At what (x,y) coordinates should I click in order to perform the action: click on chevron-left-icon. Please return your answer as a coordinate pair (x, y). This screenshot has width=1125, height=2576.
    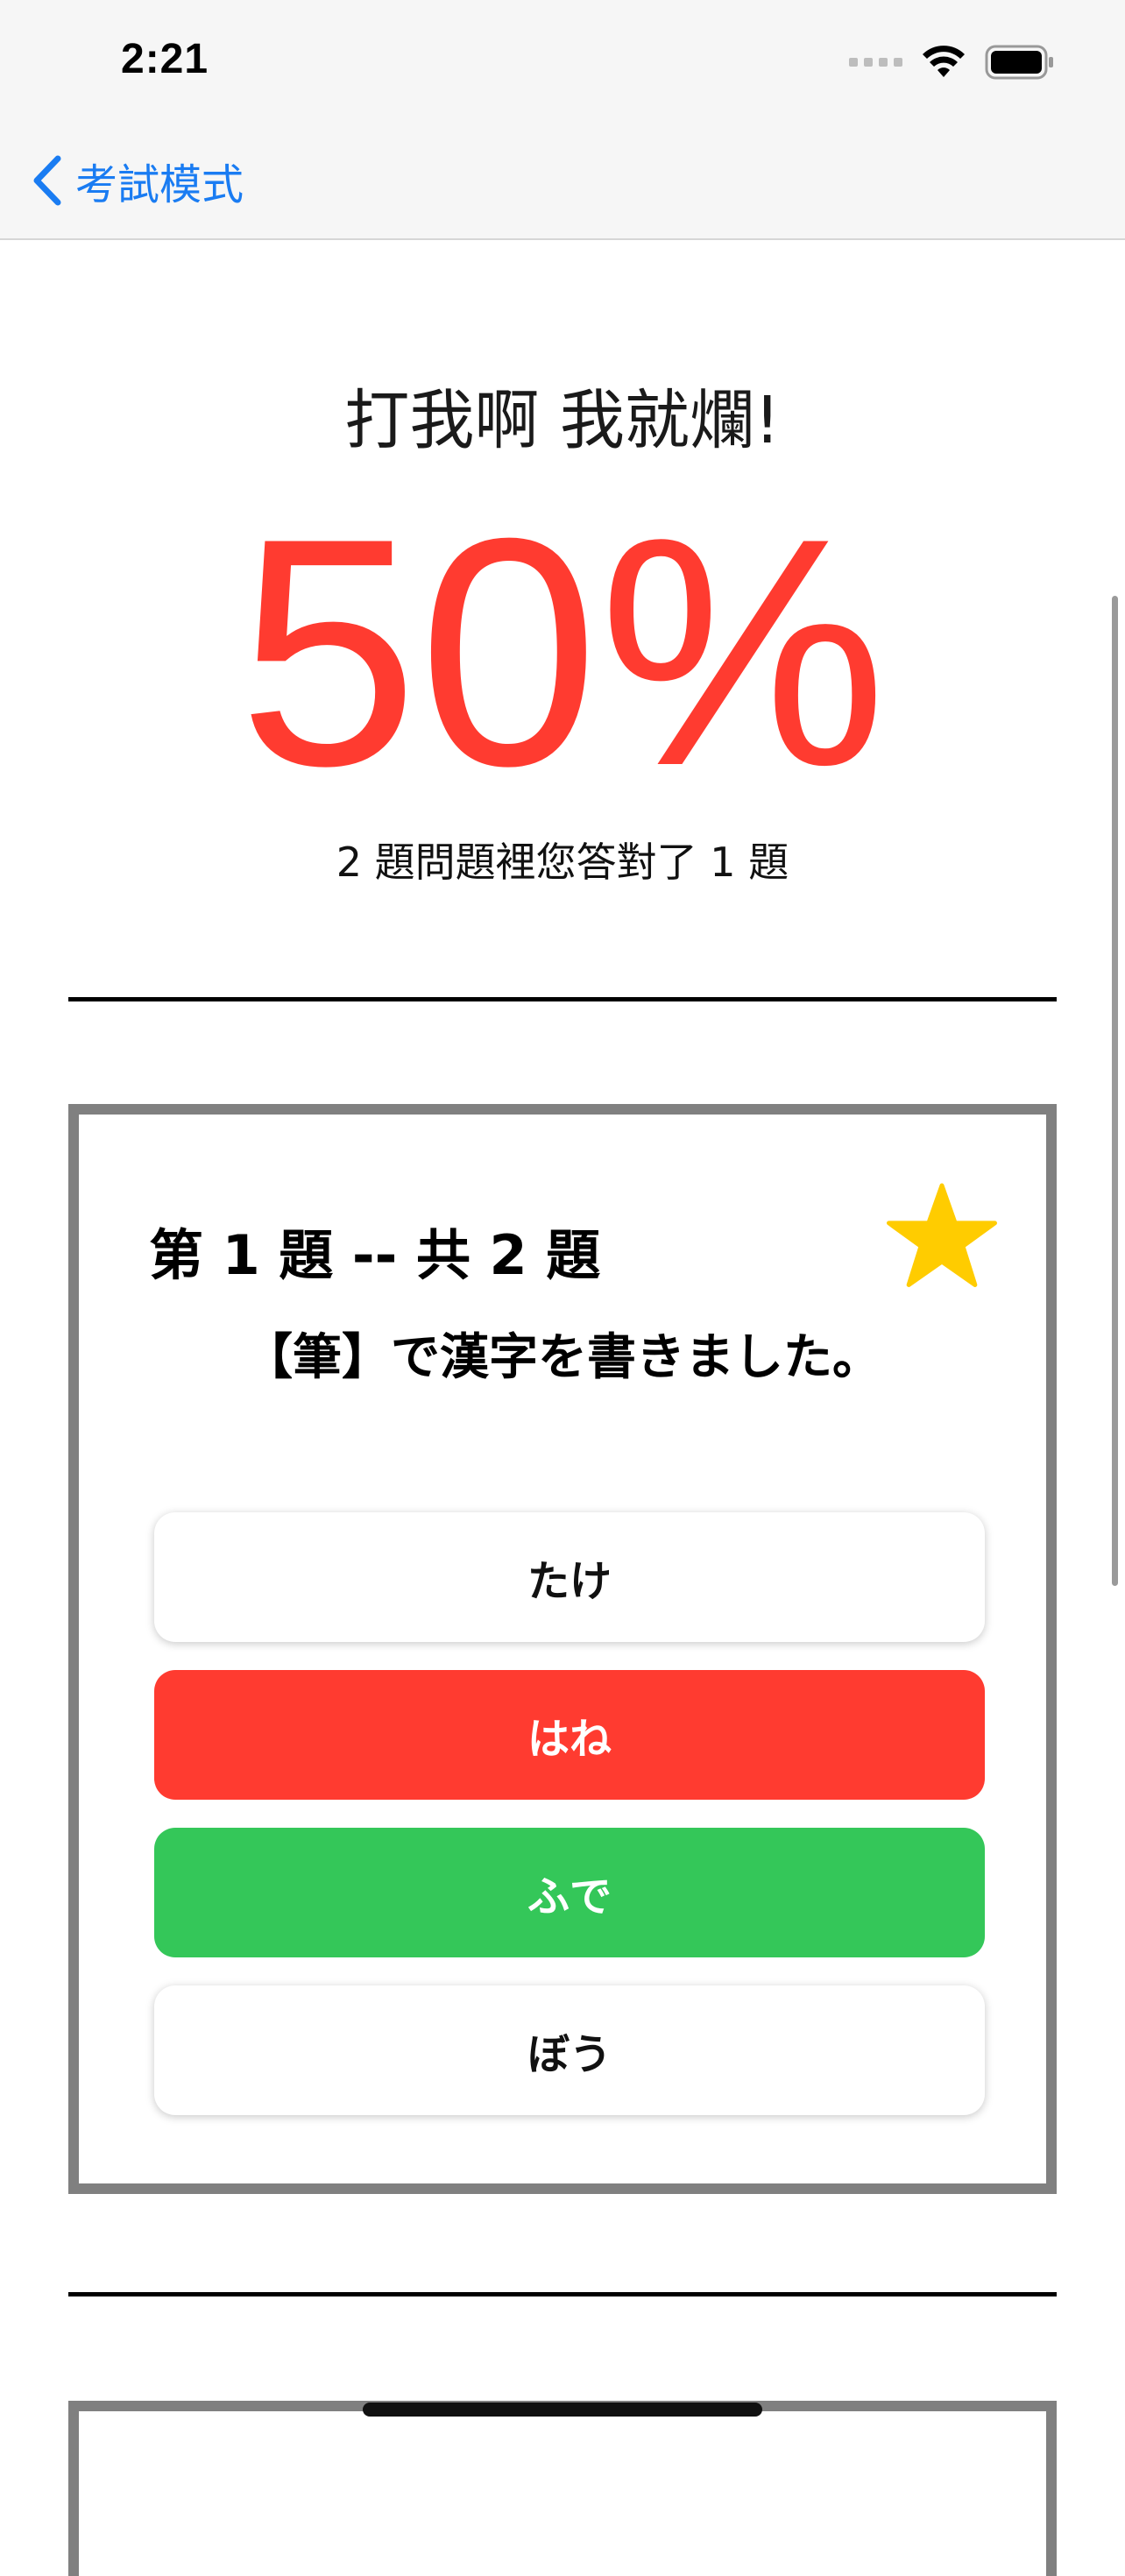
    Looking at the image, I should click on (47, 180).